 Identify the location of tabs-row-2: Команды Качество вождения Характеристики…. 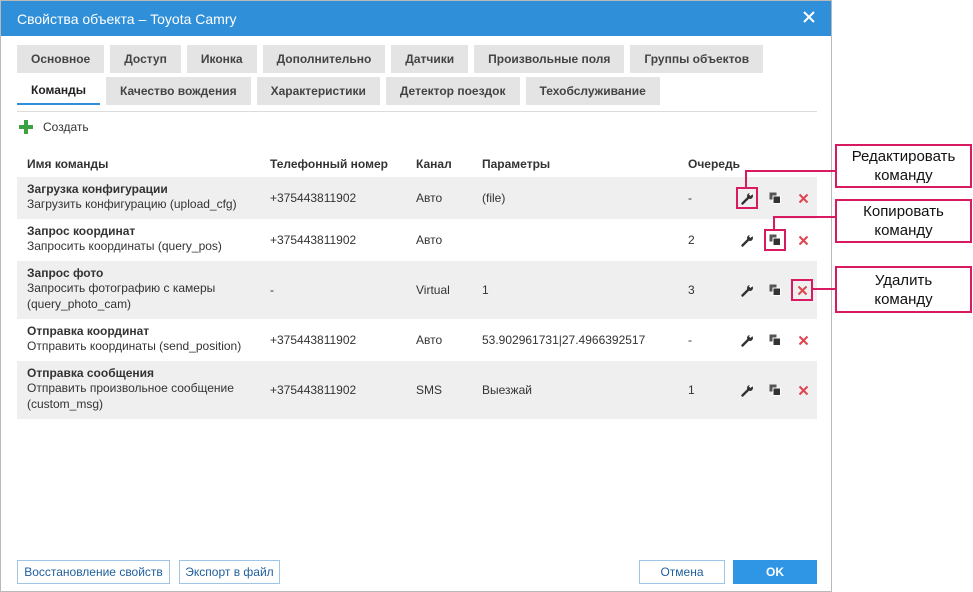
(338, 91).